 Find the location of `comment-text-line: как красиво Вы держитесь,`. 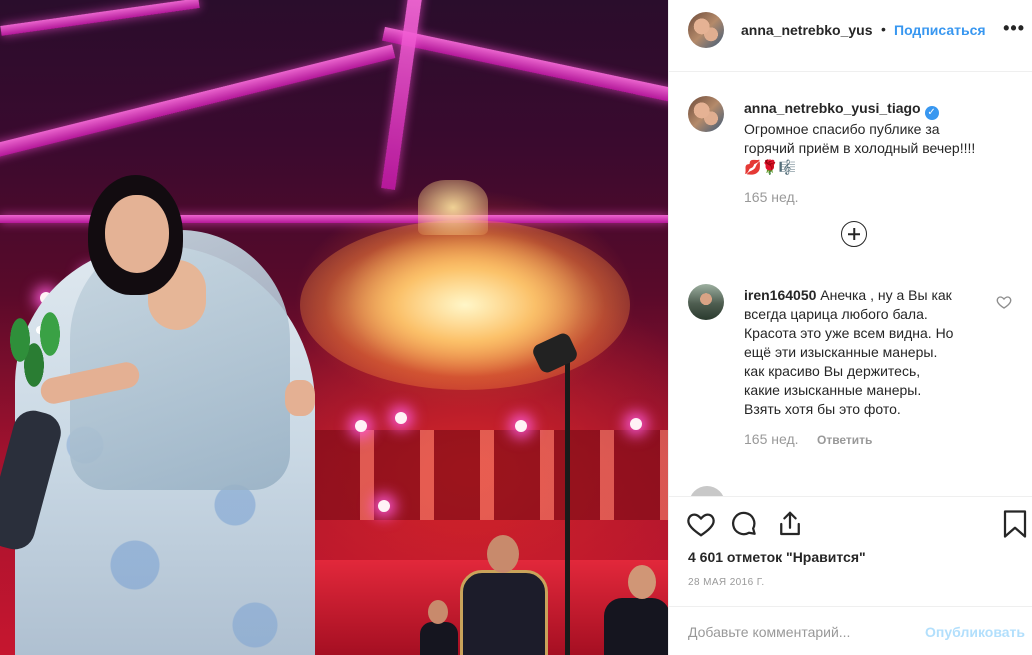

comment-text-line: как красиво Вы держитесь, is located at coordinates (832, 371).